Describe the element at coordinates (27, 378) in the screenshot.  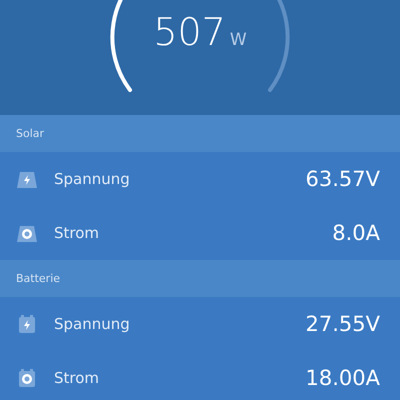
I see `battery-current-icon` at that location.